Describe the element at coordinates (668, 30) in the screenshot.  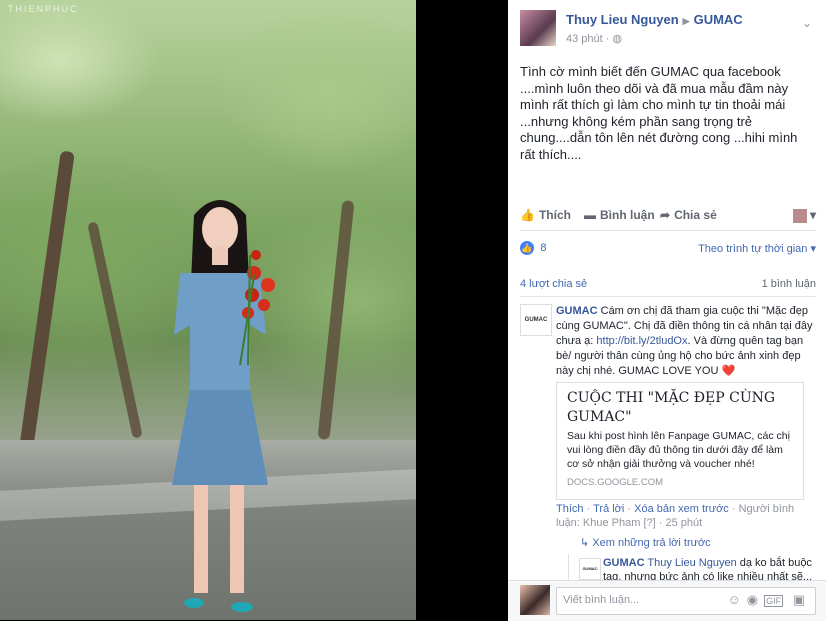
I see `post-header: Thuy Lieu Nguyen ▶ GUMAC 43 phút · ◍ ⌄` at that location.